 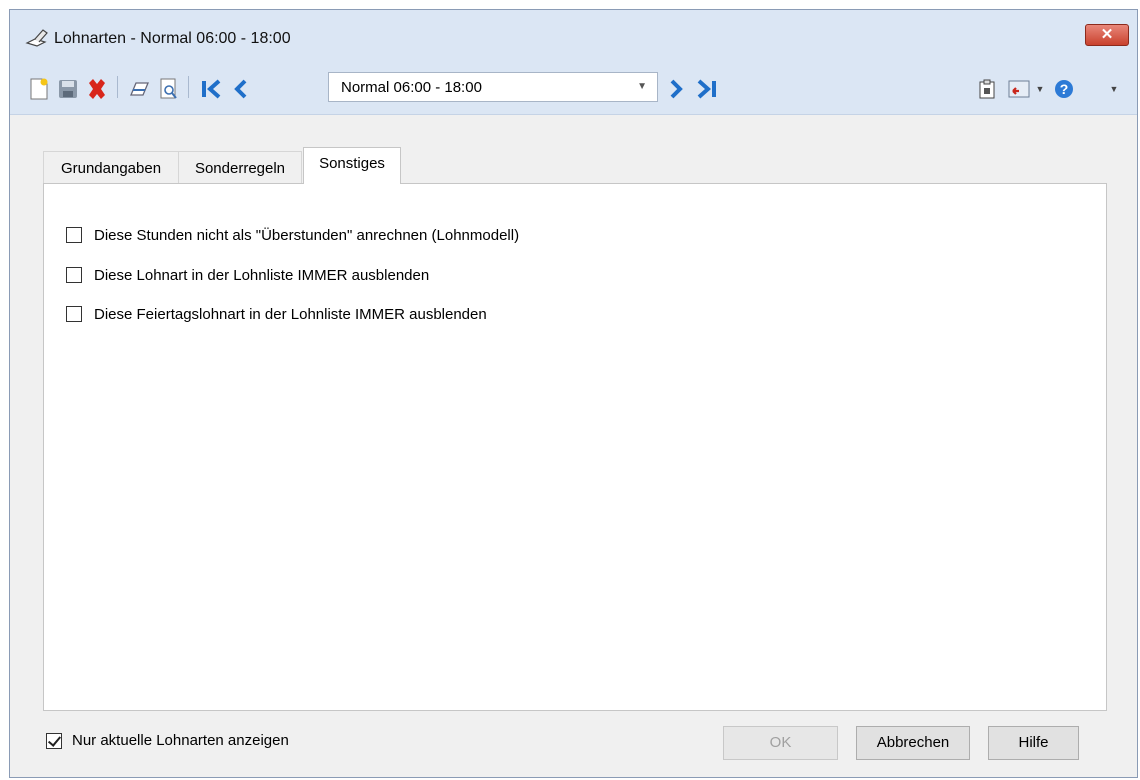 What do you see at coordinates (39, 89) in the screenshot?
I see `new-document-icon` at bounding box center [39, 89].